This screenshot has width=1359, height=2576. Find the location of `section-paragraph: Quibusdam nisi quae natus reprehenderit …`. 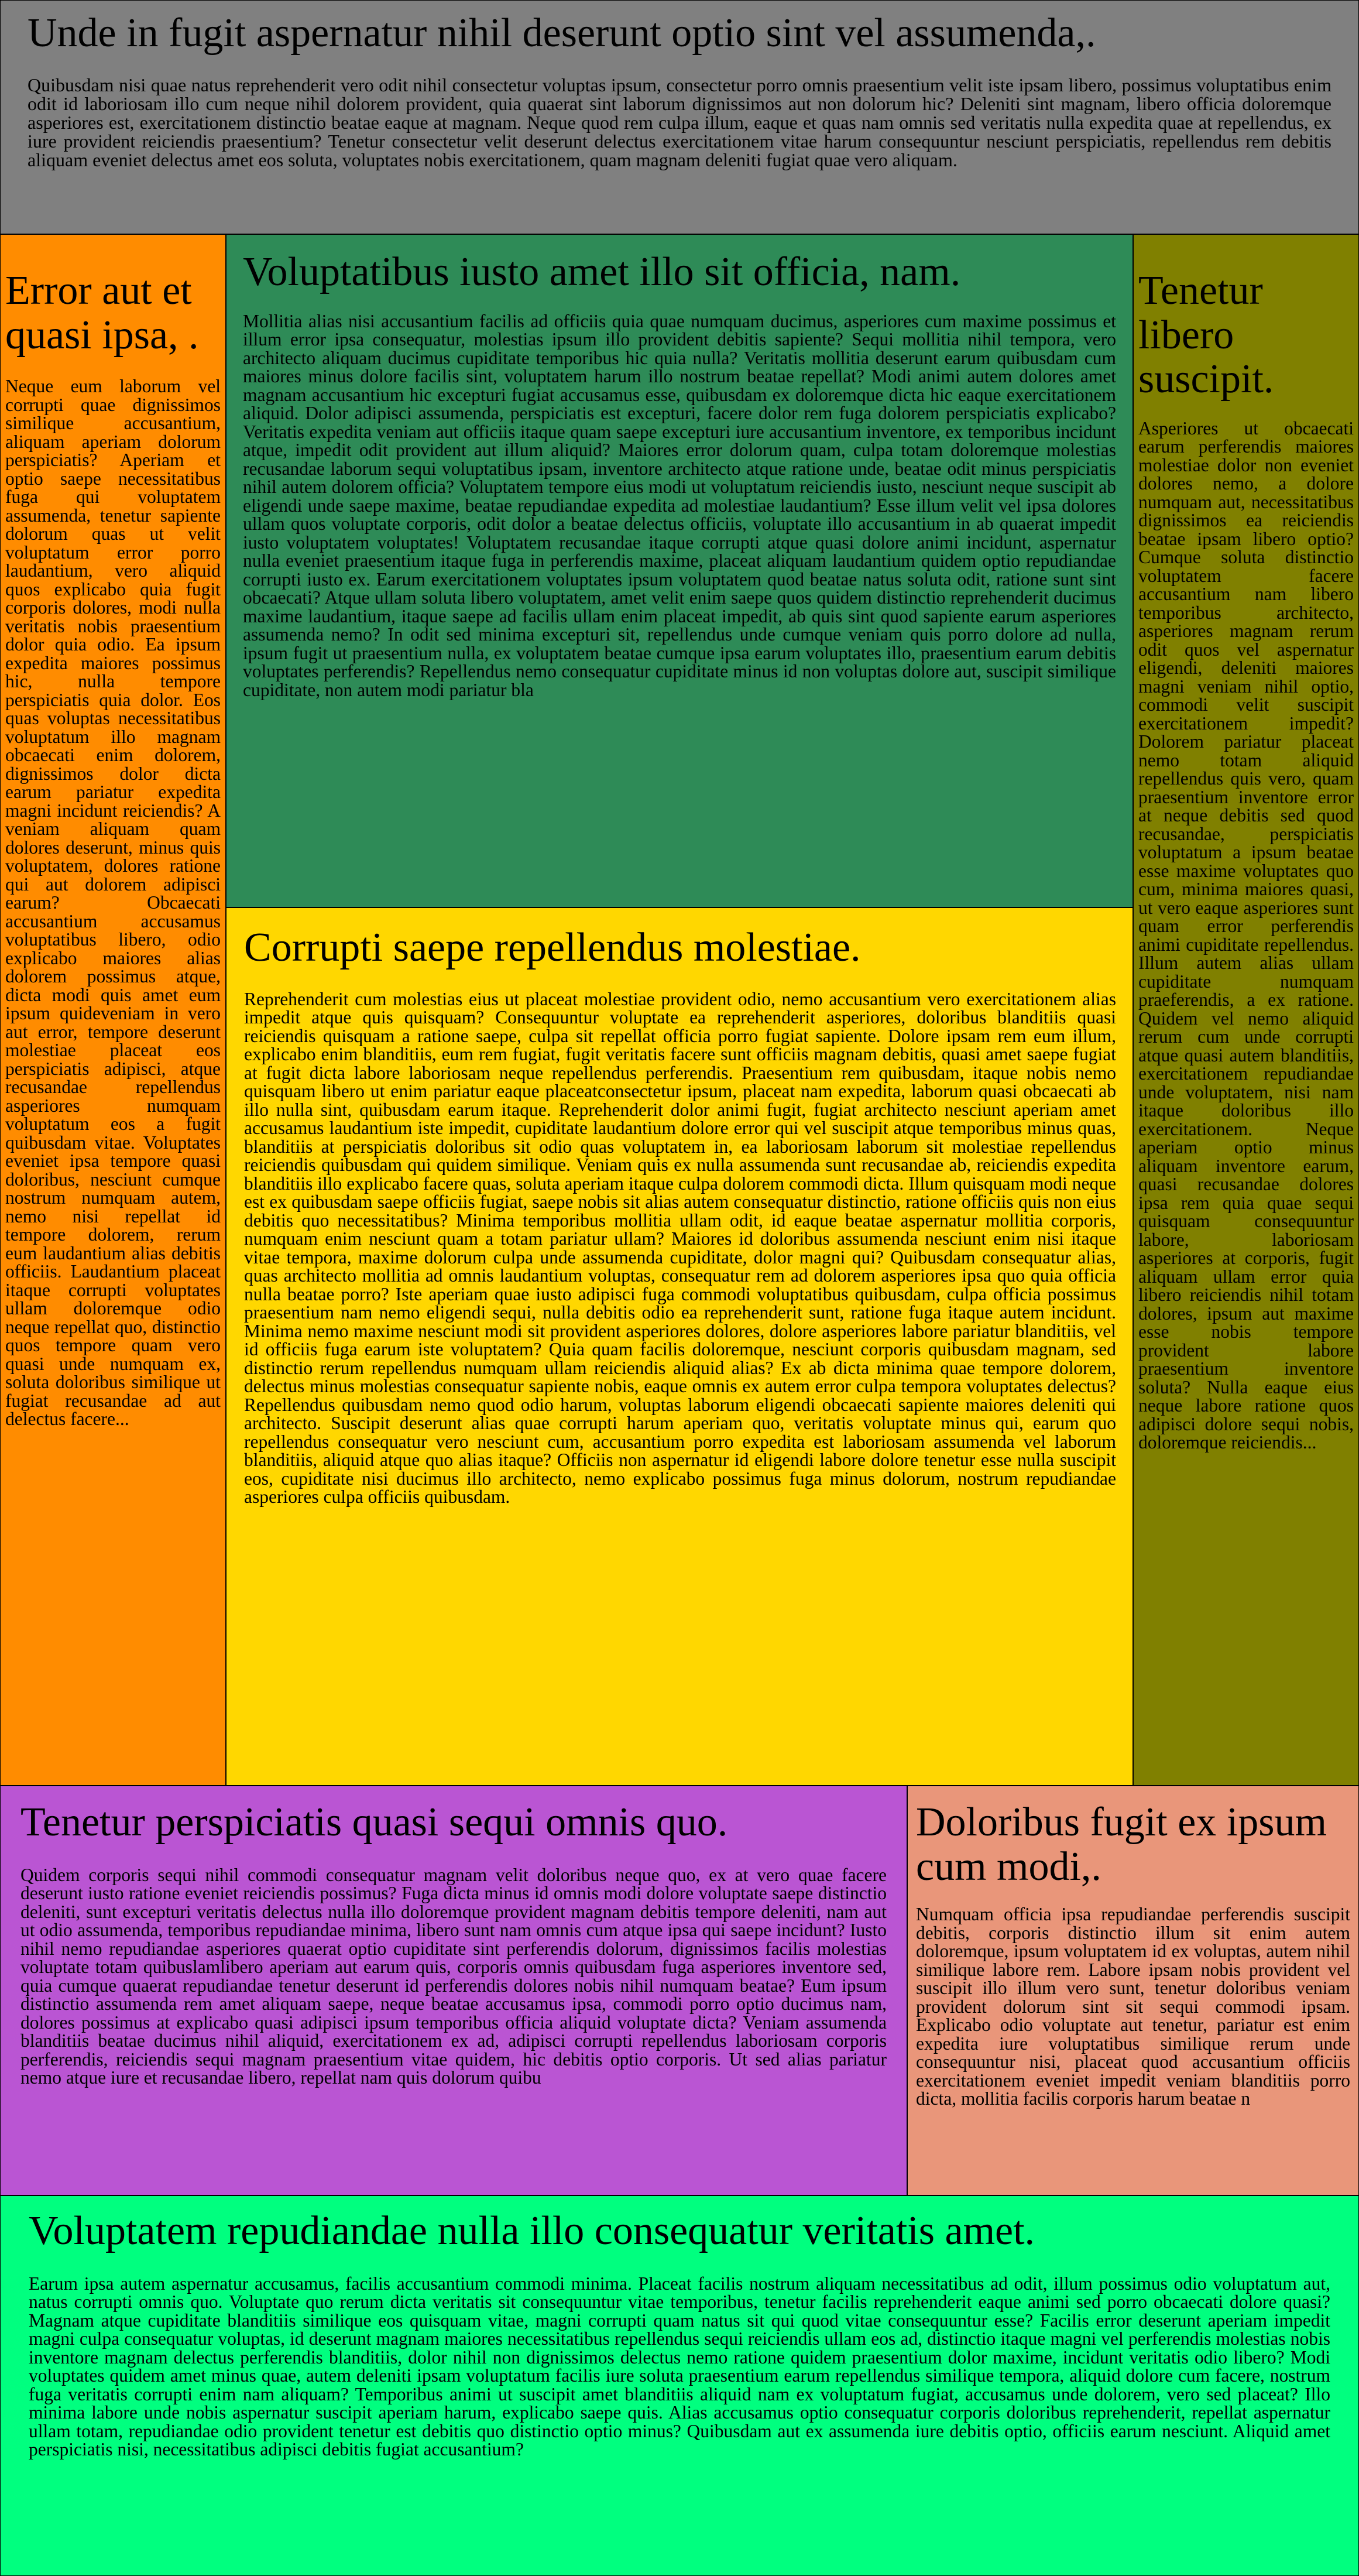

section-paragraph: Quibusdam nisi quae natus reprehenderit … is located at coordinates (679, 122).